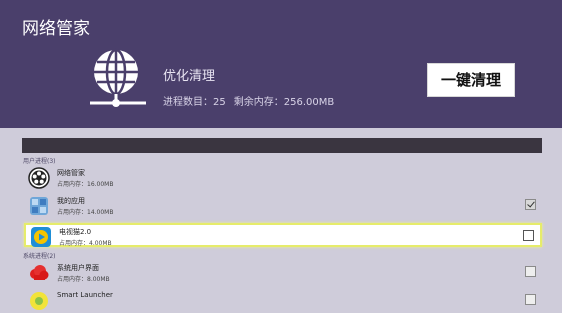 The image size is (562, 313). What do you see at coordinates (309, 102) in the screenshot?
I see `memory-value: 256.00MB` at bounding box center [309, 102].